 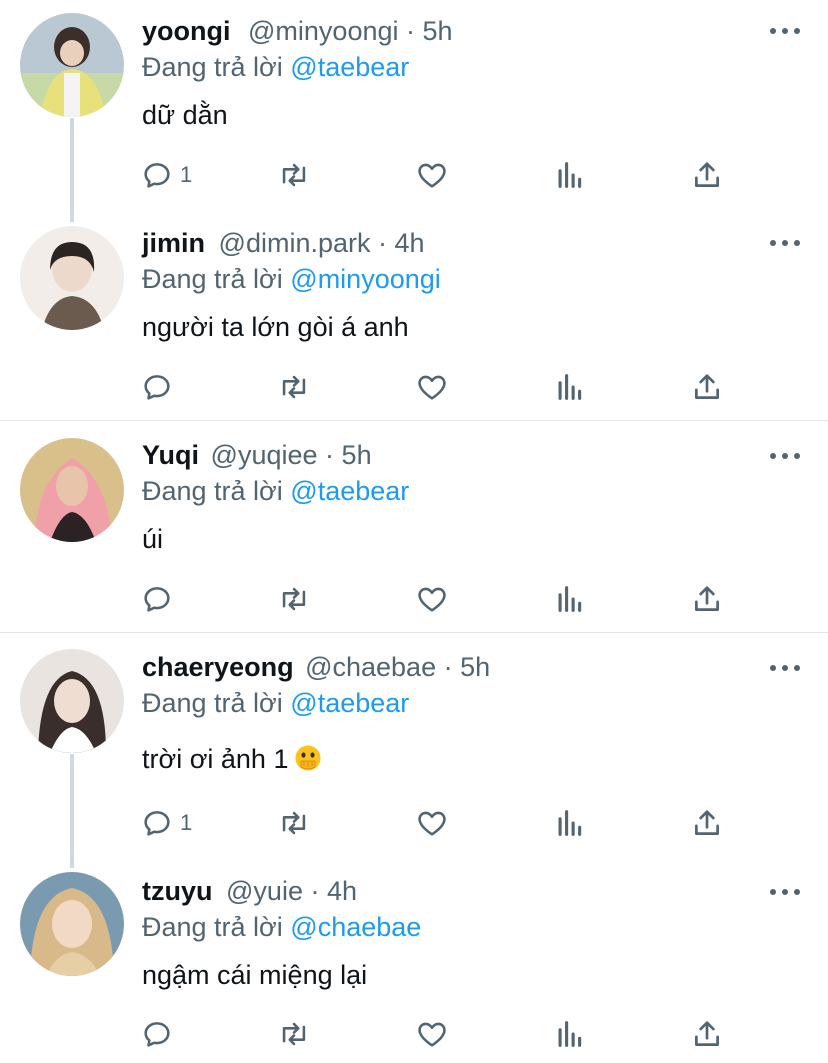 What do you see at coordinates (218, 667) in the screenshot?
I see `display-name: chaeryeong` at bounding box center [218, 667].